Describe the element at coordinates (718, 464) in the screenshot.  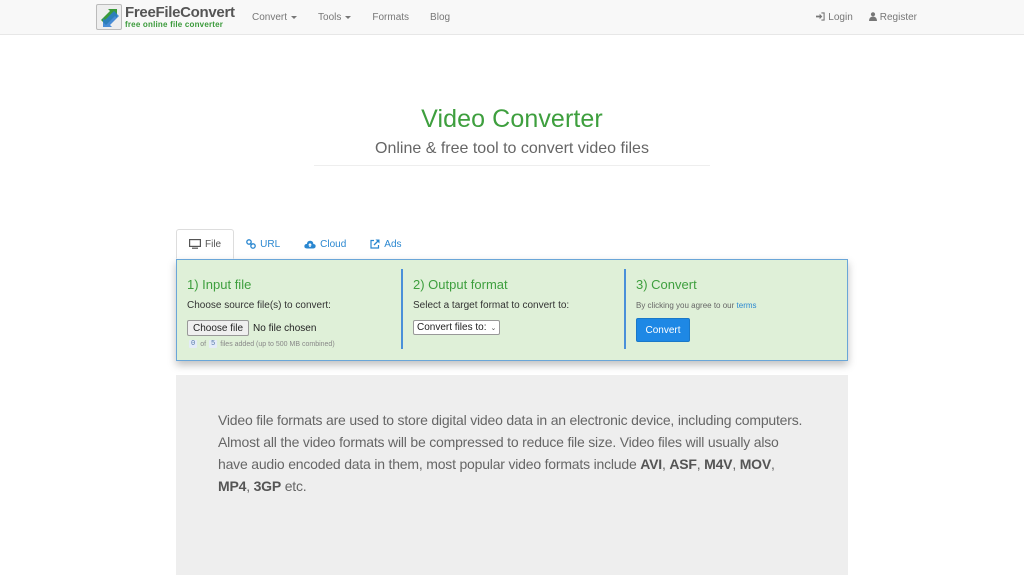
I see `format-m4v: M4V` at that location.